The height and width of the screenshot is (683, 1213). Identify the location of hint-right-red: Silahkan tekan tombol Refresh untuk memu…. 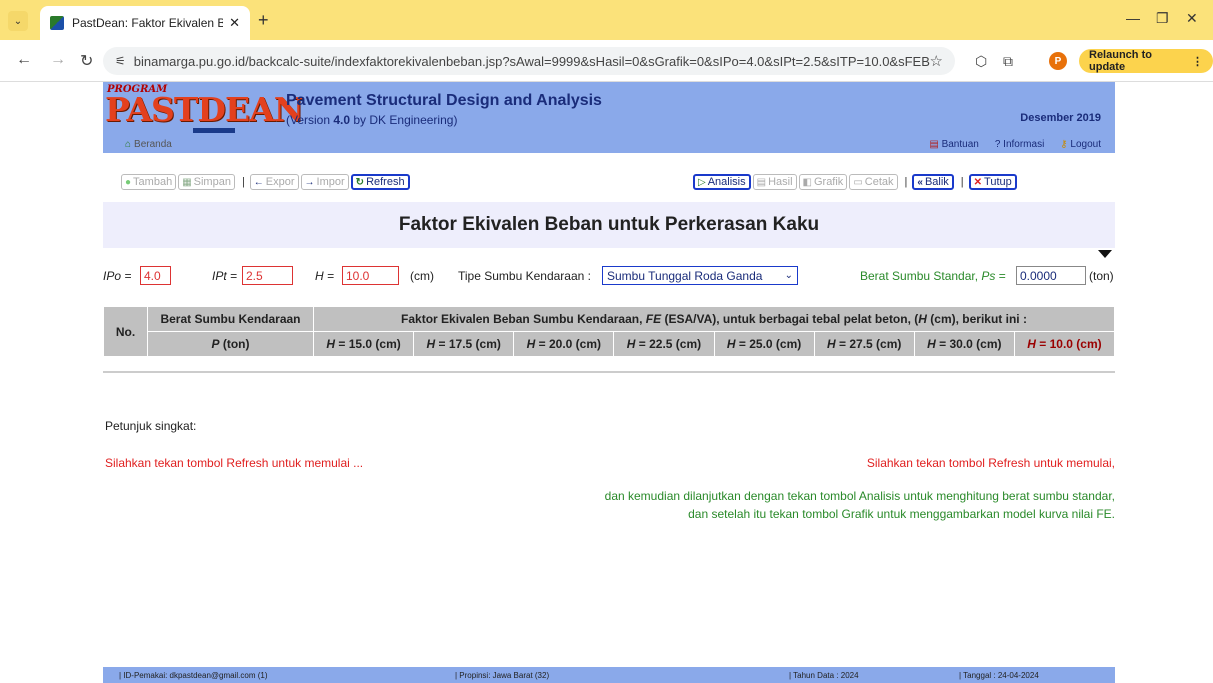
(990, 463).